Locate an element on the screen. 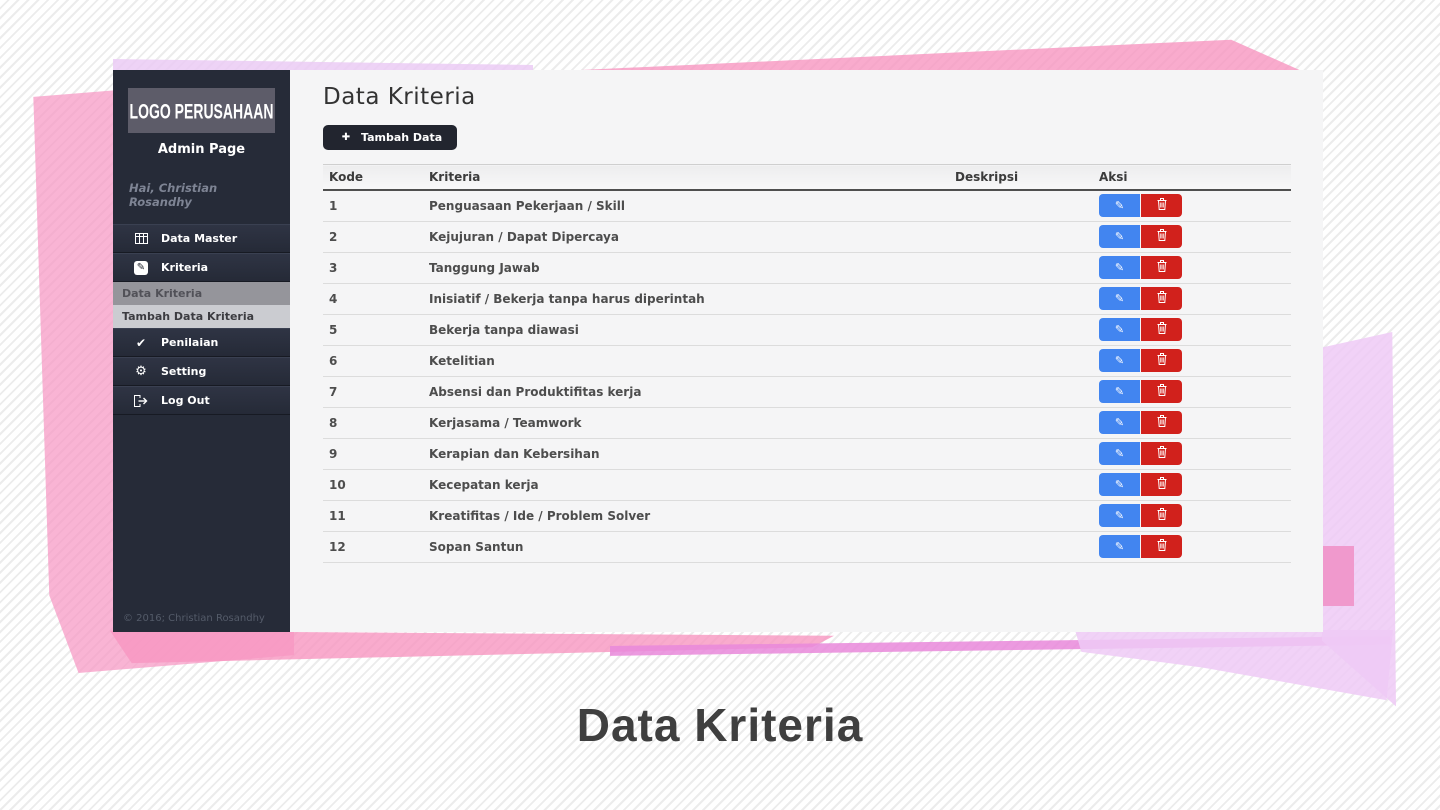  table-row: 2 Kejujuran / Dapat Dipercaya ✎ is located at coordinates (807, 237).